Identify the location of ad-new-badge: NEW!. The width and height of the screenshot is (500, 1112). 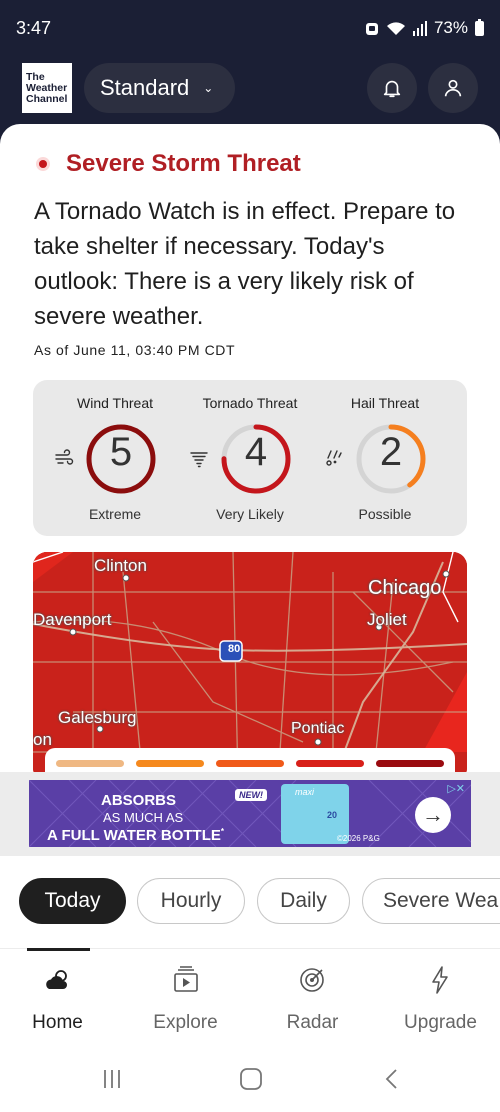
(251, 795).